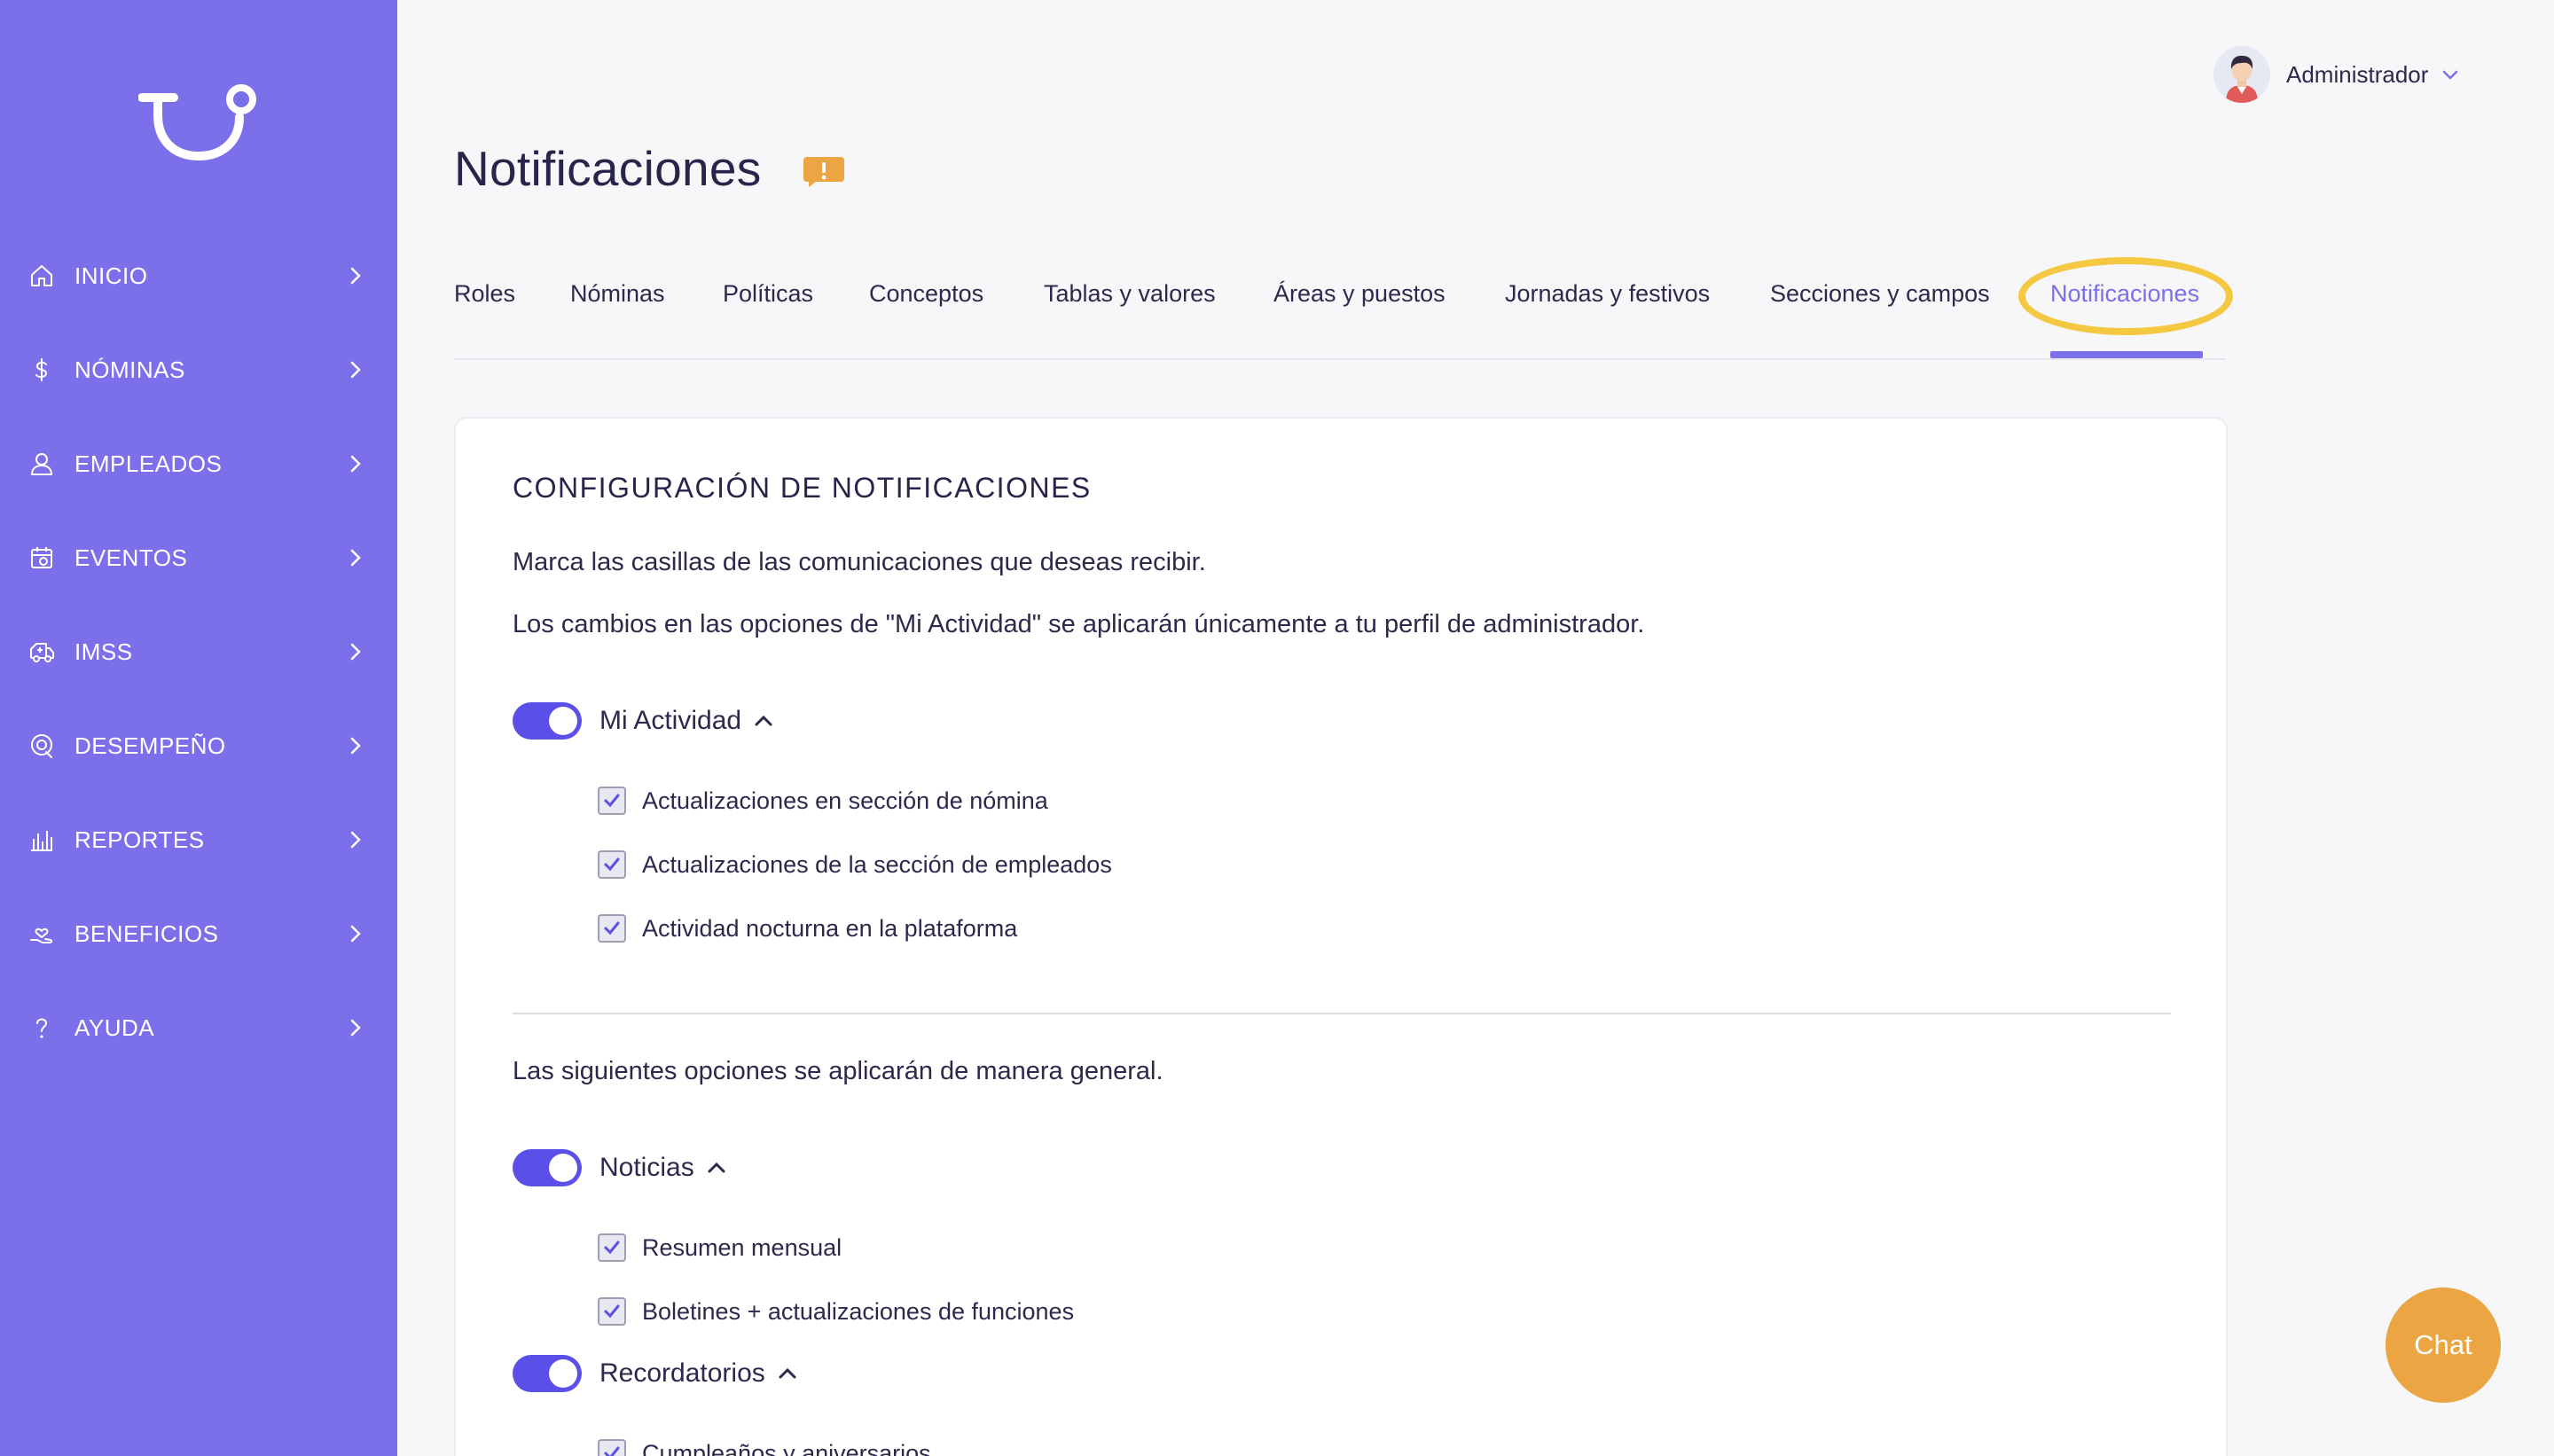 Image resolution: width=2554 pixels, height=1456 pixels. Describe the element at coordinates (2443, 1345) in the screenshot. I see `chat-button: Chat` at that location.